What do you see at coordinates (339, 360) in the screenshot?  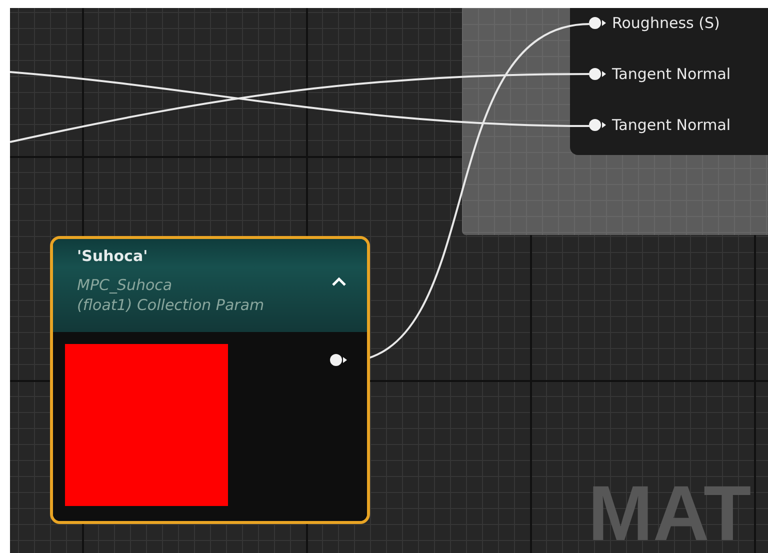 I see `output-pin-icon` at bounding box center [339, 360].